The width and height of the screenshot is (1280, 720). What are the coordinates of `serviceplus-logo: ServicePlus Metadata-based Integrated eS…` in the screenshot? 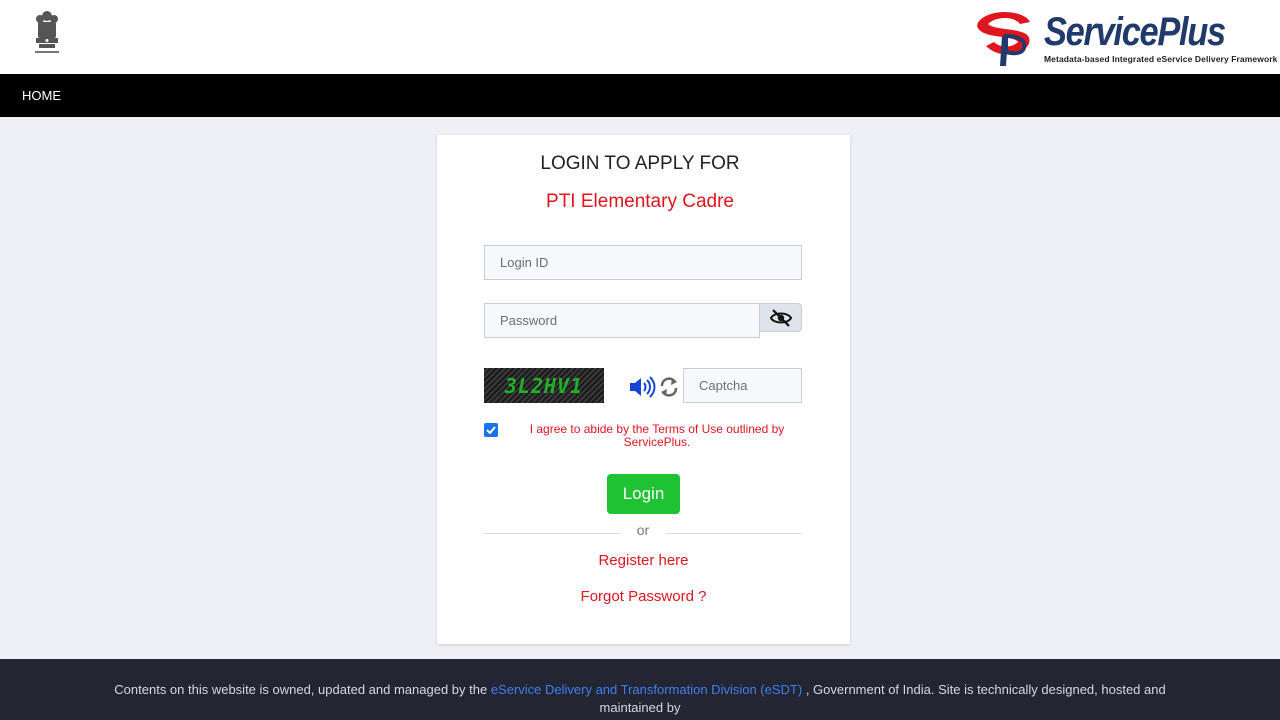 It's located at (1124, 37).